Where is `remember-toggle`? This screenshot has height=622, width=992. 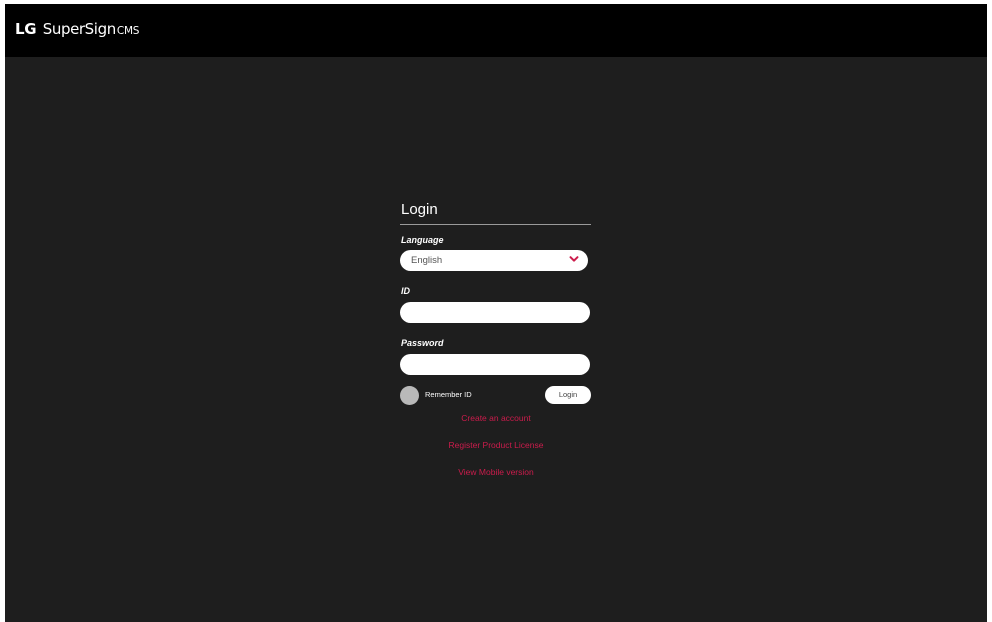
remember-toggle is located at coordinates (409, 395).